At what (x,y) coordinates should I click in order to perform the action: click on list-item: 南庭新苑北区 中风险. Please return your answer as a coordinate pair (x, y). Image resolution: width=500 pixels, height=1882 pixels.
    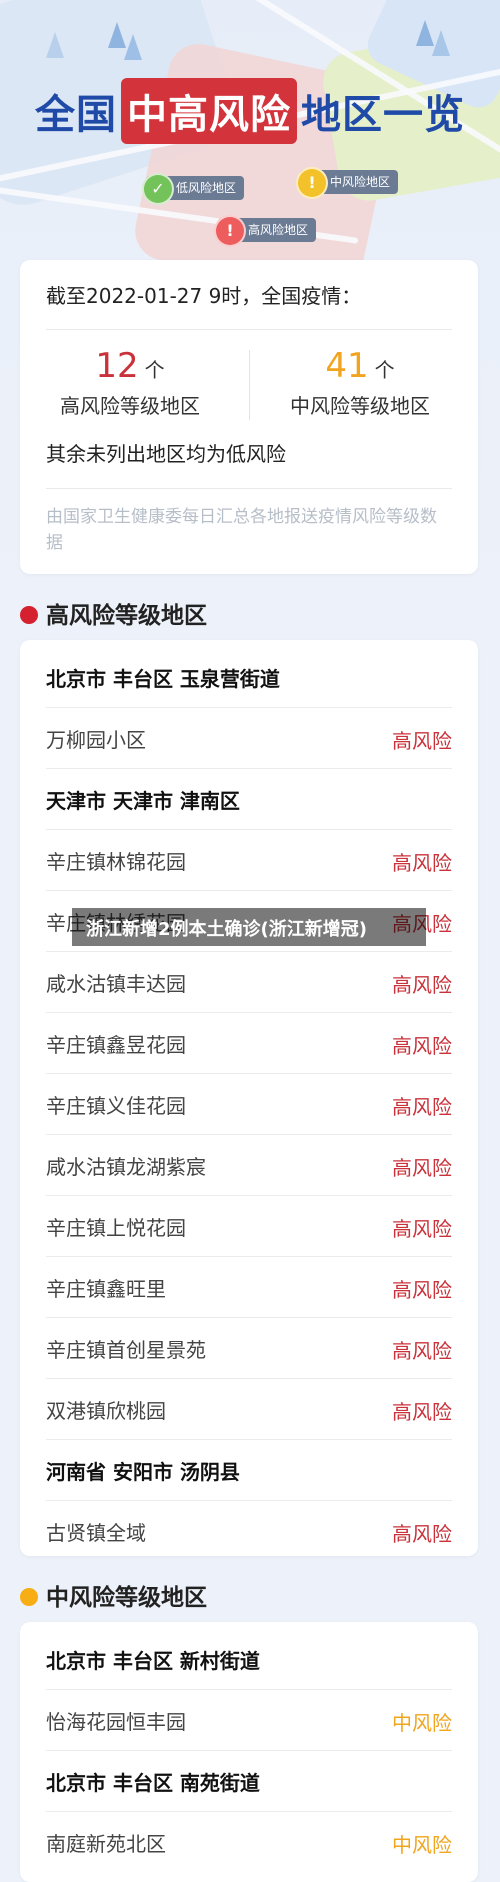
    Looking at the image, I should click on (249, 1841).